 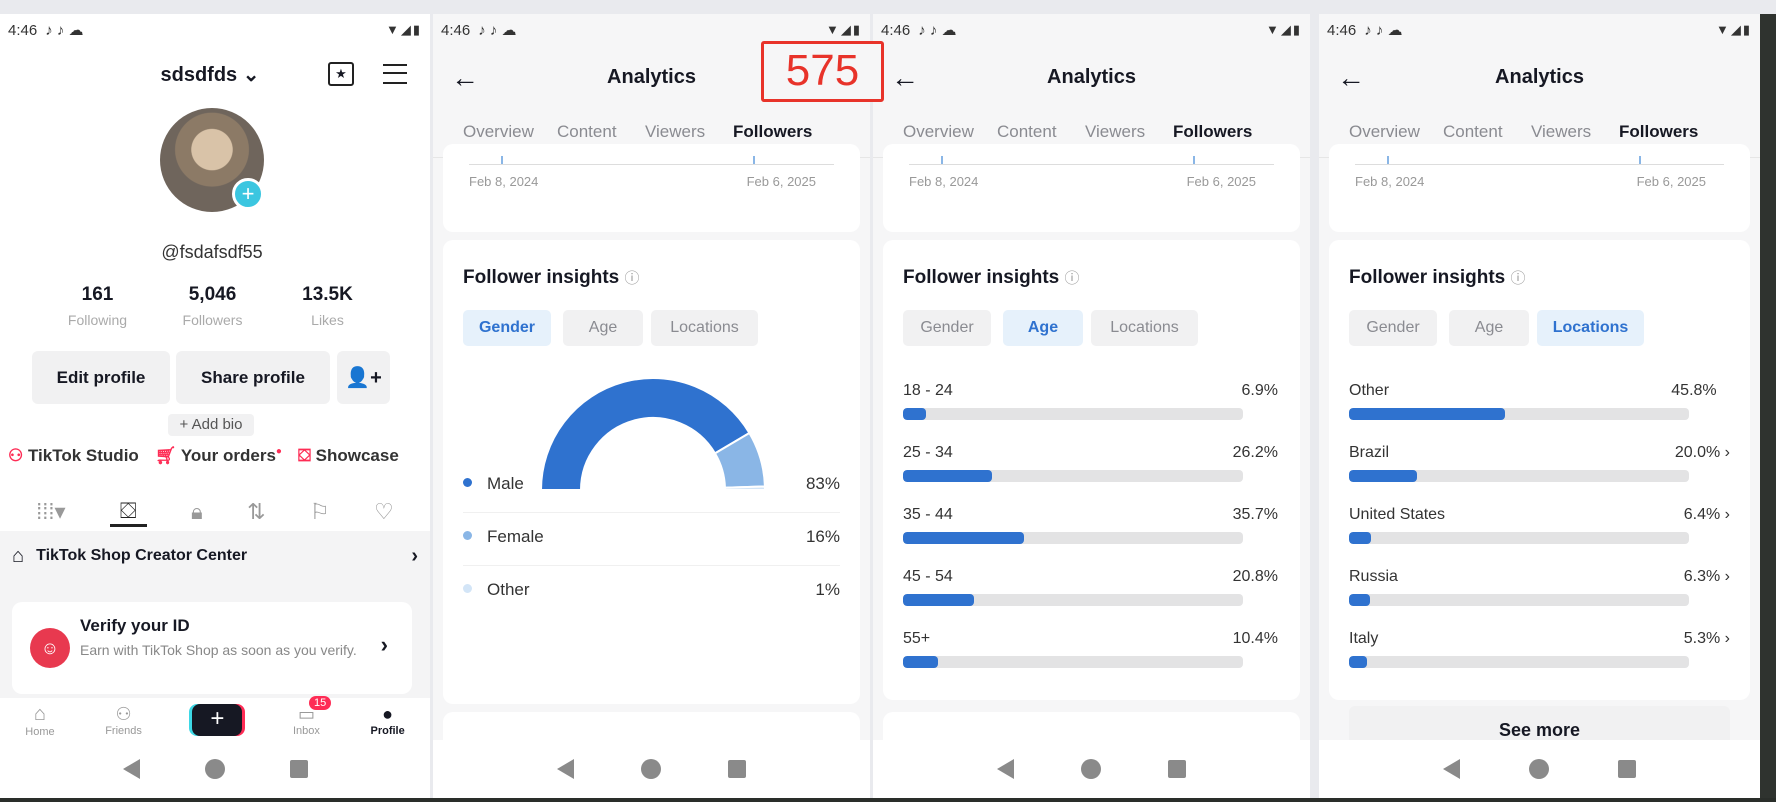 I want to click on date-start: Feb 8, 2024, so click(x=944, y=181).